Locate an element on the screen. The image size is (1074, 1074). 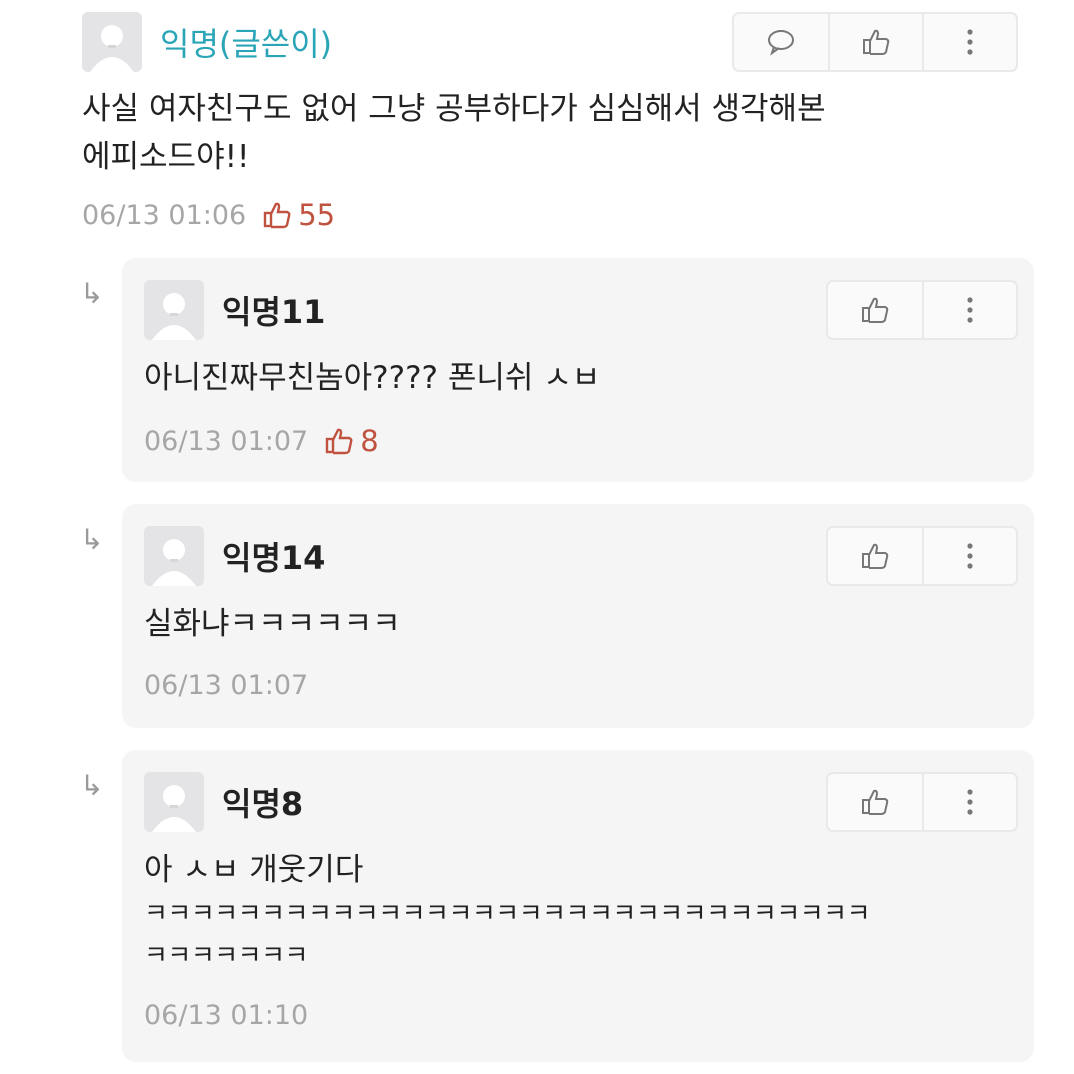
comment-text: 실화냐ㅋㅋㅋㅋㅋㅋ is located at coordinates (272, 624).